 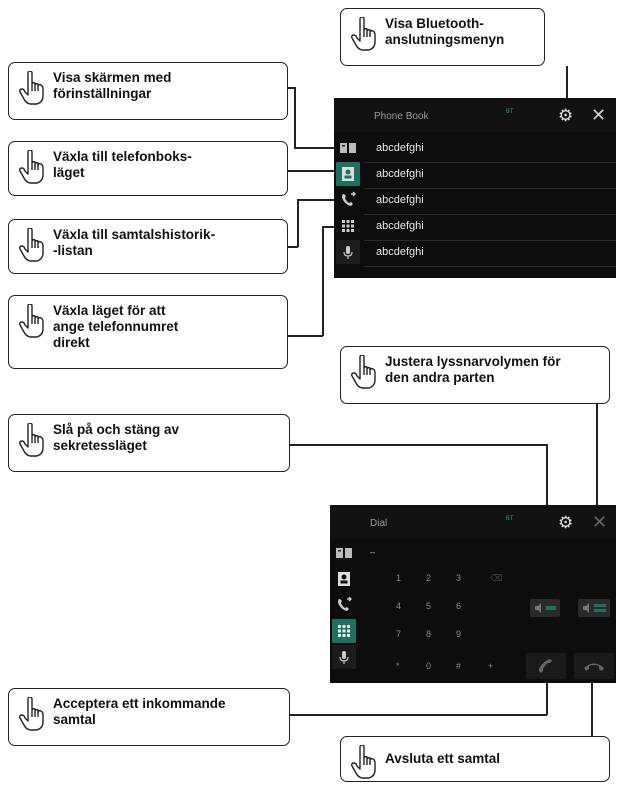 I want to click on callout-text: Avsluta ett samtal, so click(x=443, y=758).